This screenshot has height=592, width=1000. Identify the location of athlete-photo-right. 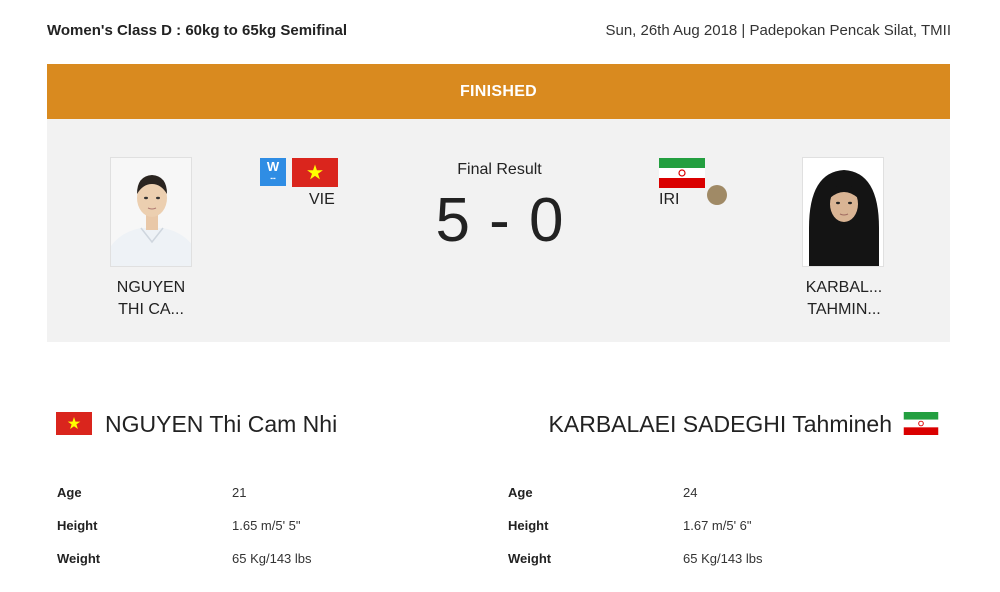
(843, 212).